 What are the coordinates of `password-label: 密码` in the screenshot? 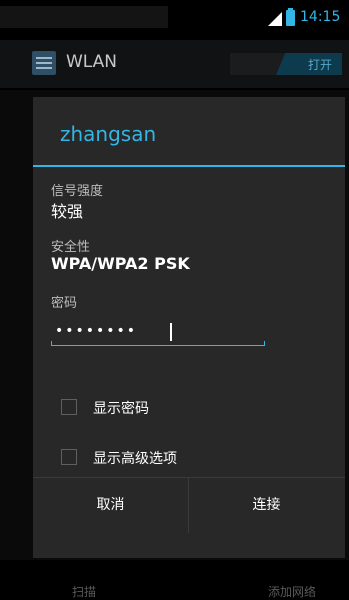 It's located at (64, 303).